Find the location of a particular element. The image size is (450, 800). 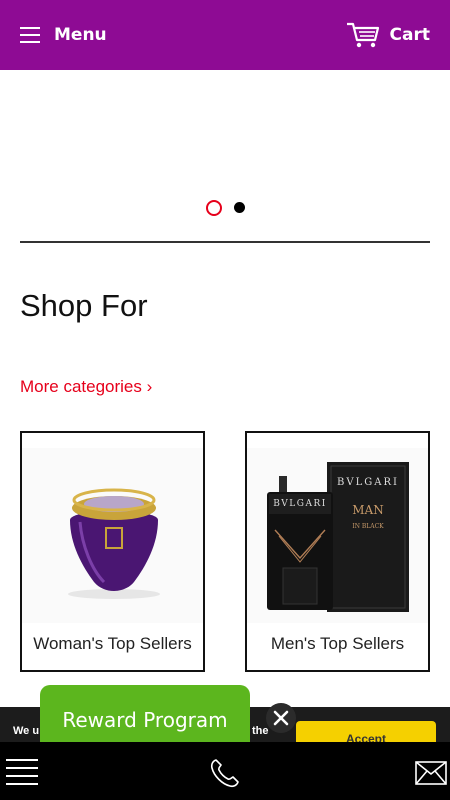

more-categories-link: More categories › is located at coordinates (86, 387).